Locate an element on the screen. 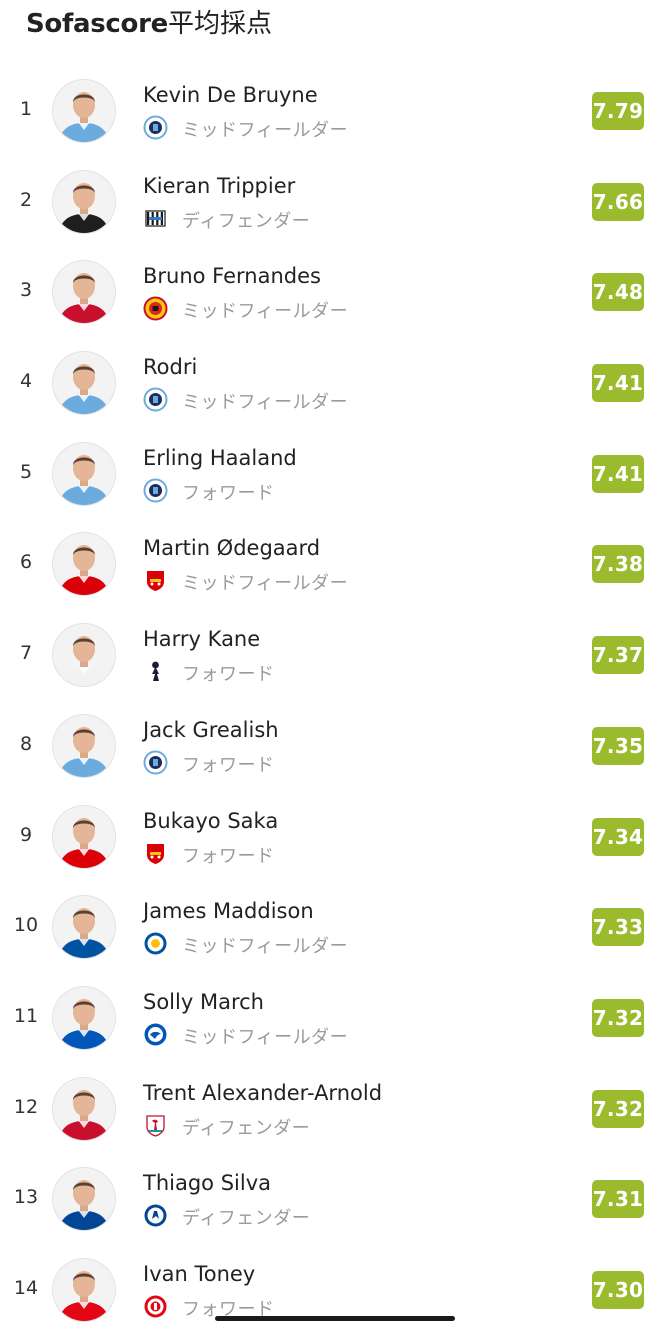 This screenshot has width=670, height=1336. player-name: Kieran Trippier is located at coordinates (219, 186).